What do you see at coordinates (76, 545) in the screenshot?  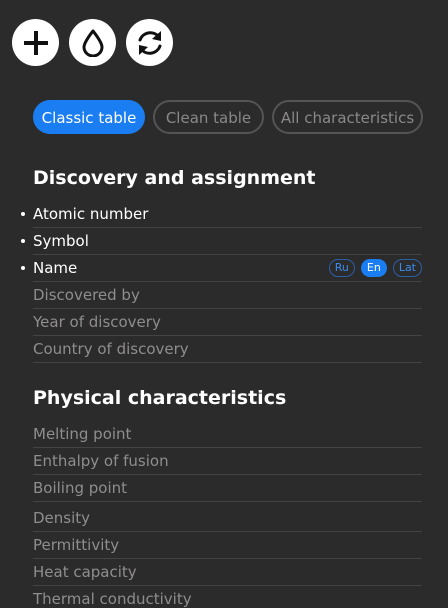 I see `row-label: Permittivity` at bounding box center [76, 545].